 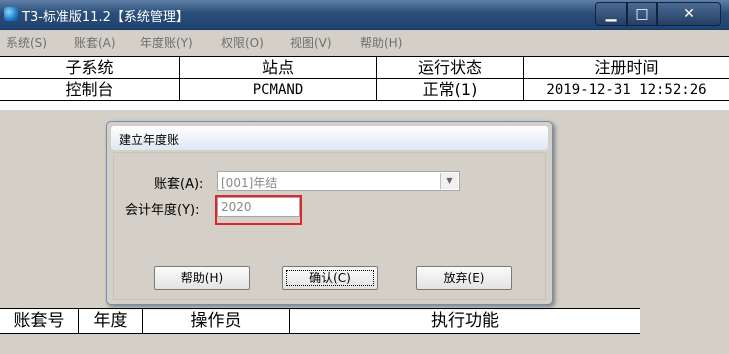 What do you see at coordinates (111, 321) in the screenshot?
I see `column-header-year: 年度` at bounding box center [111, 321].